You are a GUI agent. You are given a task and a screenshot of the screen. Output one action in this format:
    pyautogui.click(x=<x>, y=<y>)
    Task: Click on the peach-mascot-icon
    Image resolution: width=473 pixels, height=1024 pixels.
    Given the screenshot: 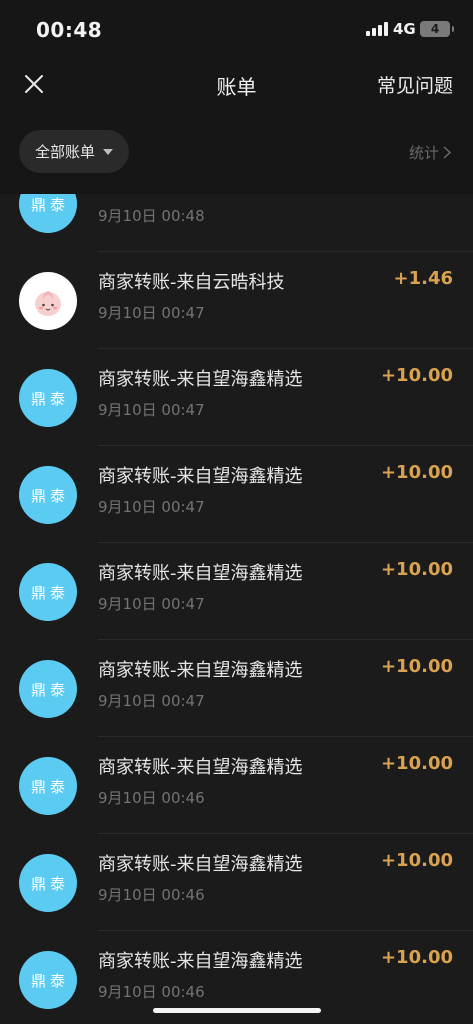 What is the action you would take?
    pyautogui.click(x=48, y=303)
    